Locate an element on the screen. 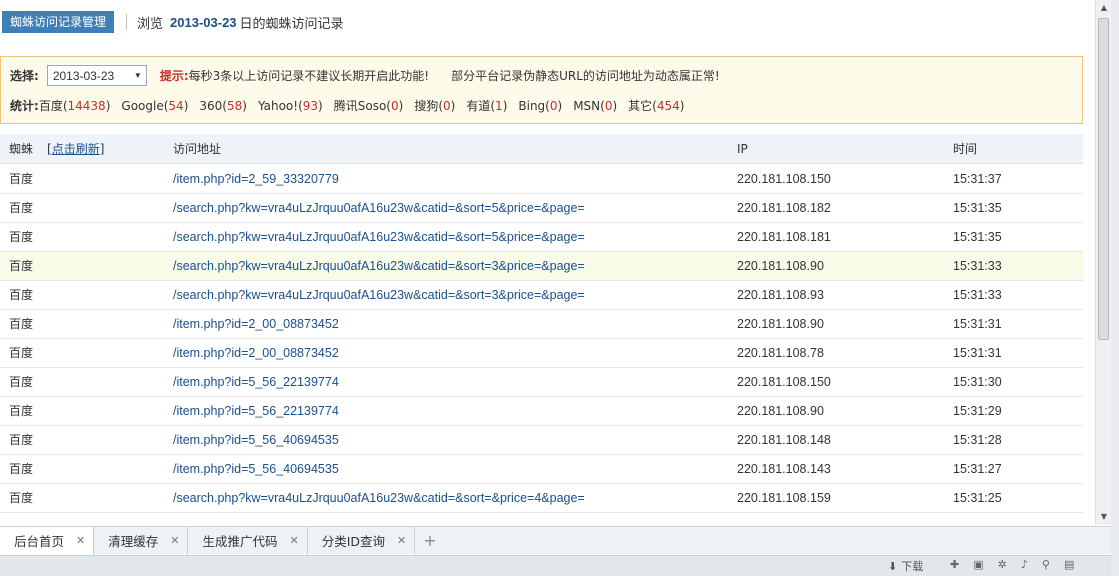 This screenshot has height=576, width=1119. tab-3: 分类ID查询 ✕ is located at coordinates (362, 540).